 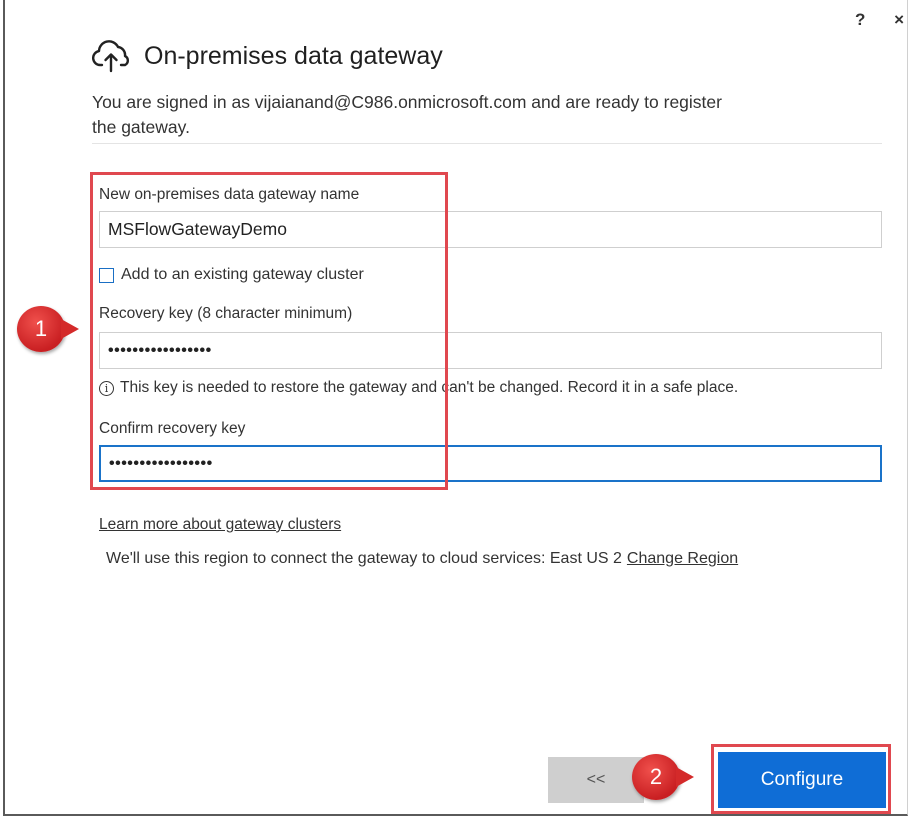 I want to click on title-controls: ? ×, so click(x=867, y=20).